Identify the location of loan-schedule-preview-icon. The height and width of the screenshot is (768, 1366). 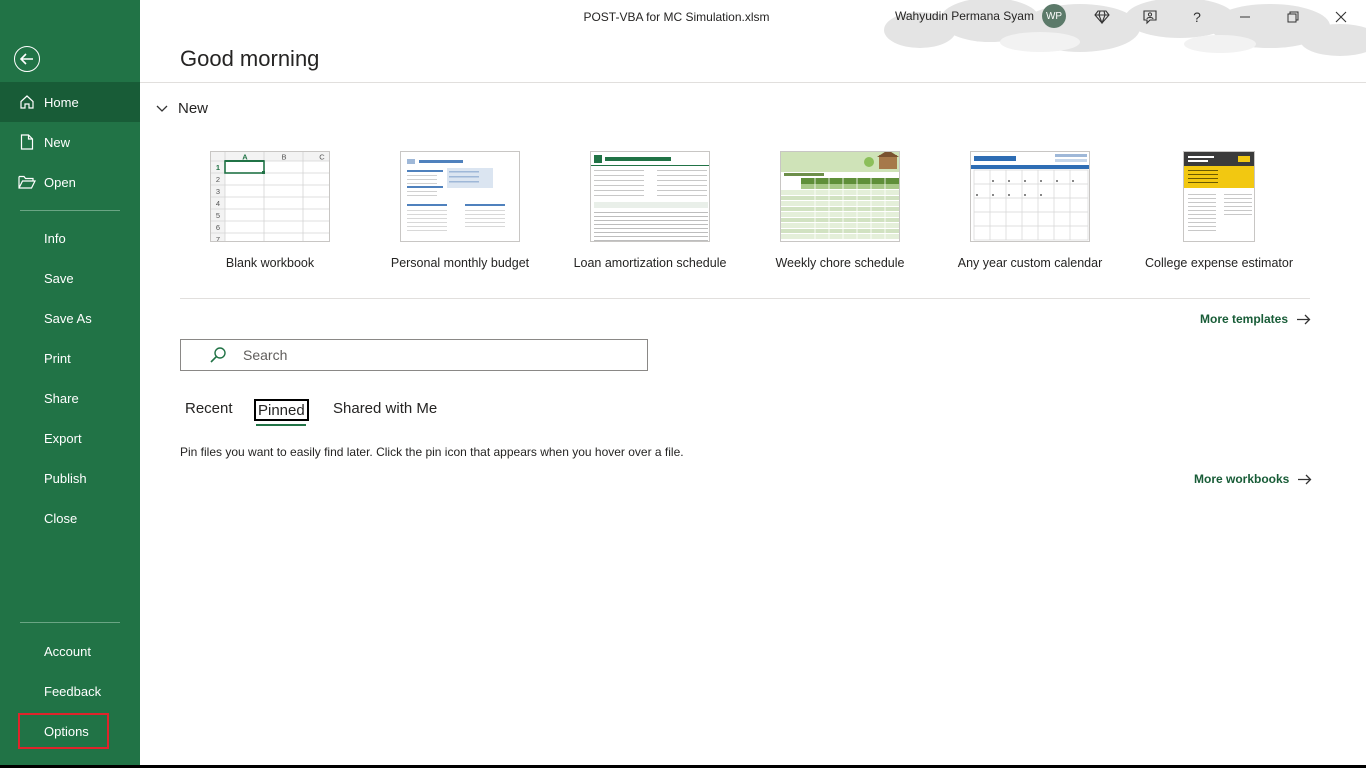
(650, 198).